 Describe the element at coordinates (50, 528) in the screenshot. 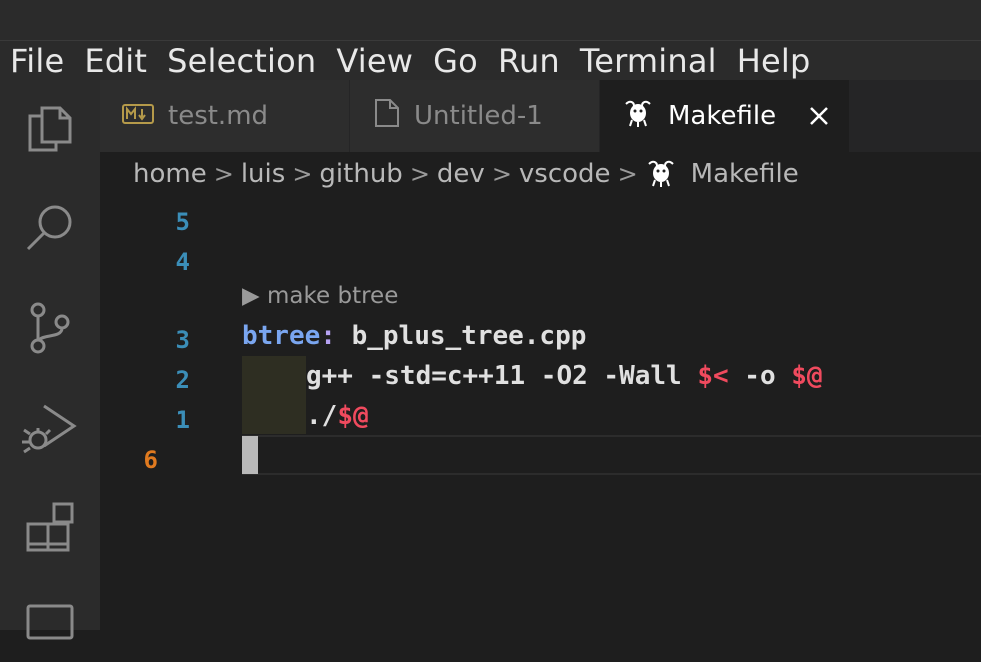

I see `extensions-icon` at that location.